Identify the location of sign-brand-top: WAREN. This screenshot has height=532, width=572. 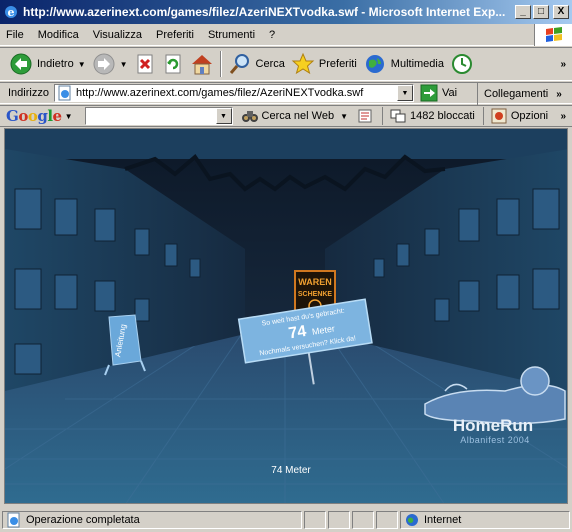
(315, 282).